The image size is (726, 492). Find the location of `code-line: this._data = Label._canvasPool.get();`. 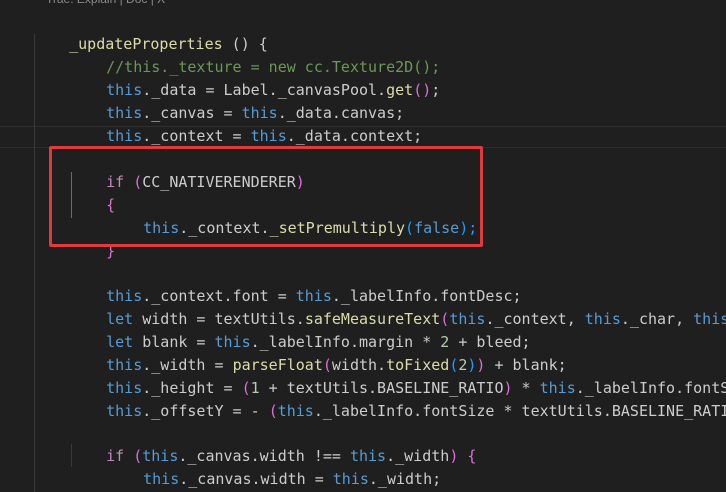

code-line: this._data = Label._canvasPool.get(); is located at coordinates (255, 77).